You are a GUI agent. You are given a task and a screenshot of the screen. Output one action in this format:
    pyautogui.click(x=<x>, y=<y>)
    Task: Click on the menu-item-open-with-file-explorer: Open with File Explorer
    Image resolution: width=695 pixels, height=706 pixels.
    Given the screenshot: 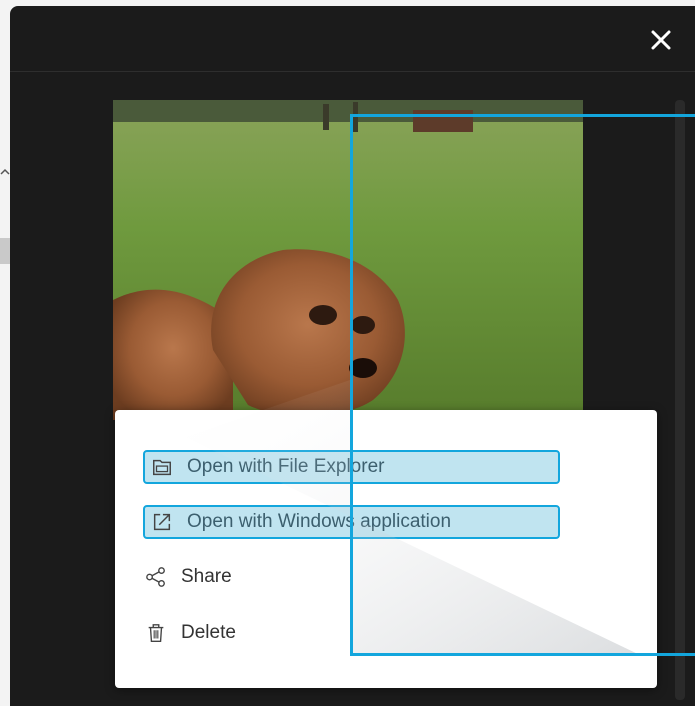 What is the action you would take?
    pyautogui.click(x=351, y=467)
    